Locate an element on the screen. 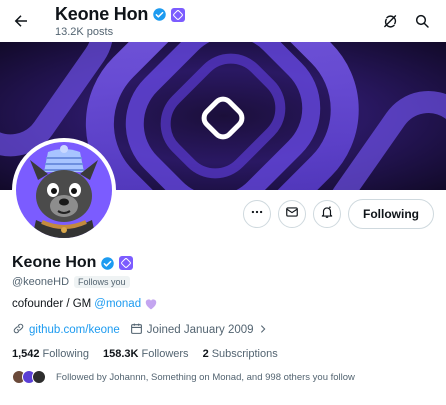  website-link: github.com/keone is located at coordinates (74, 330).